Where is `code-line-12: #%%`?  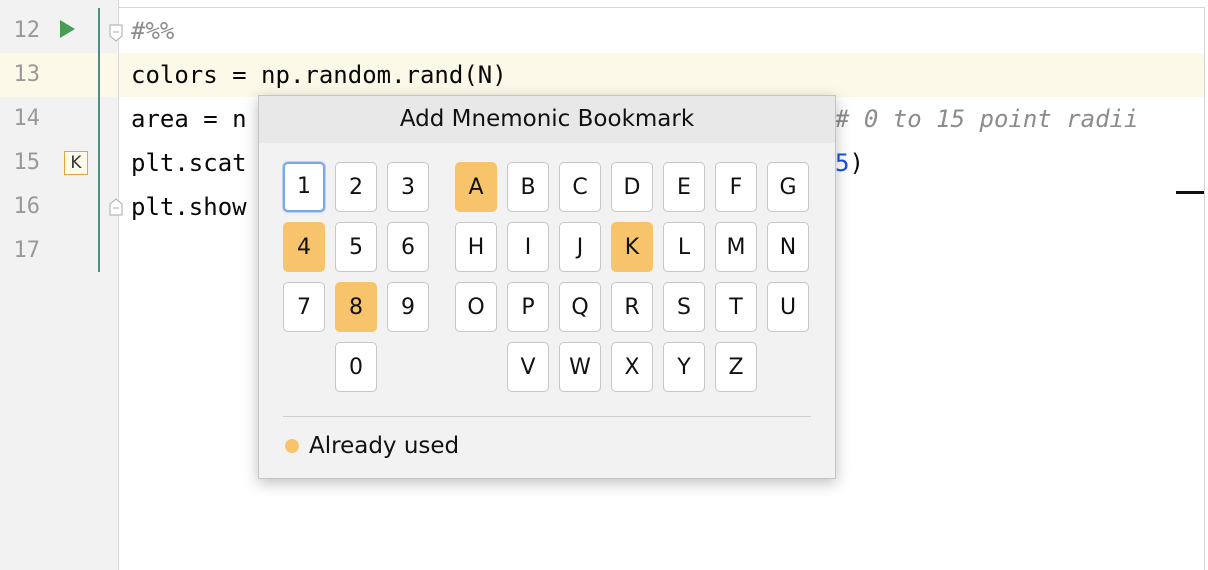
code-line-12: #%% is located at coordinates (152, 31).